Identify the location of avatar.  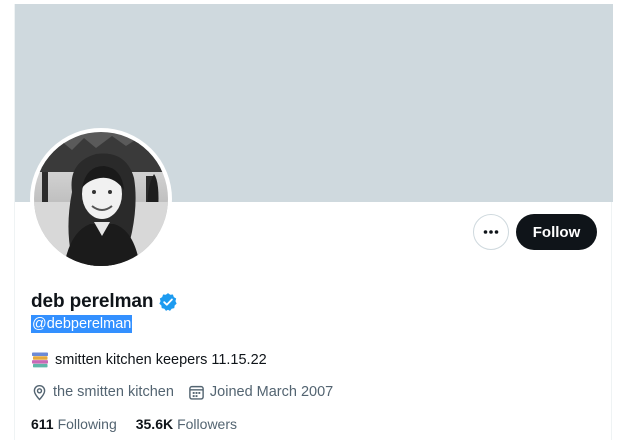
(101, 199).